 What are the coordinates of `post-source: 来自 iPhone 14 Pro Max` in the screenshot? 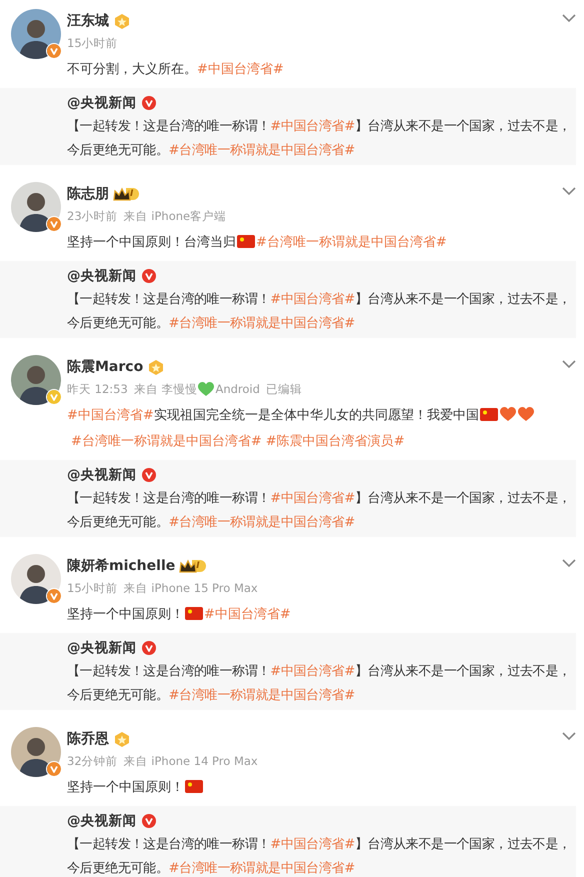 It's located at (191, 761).